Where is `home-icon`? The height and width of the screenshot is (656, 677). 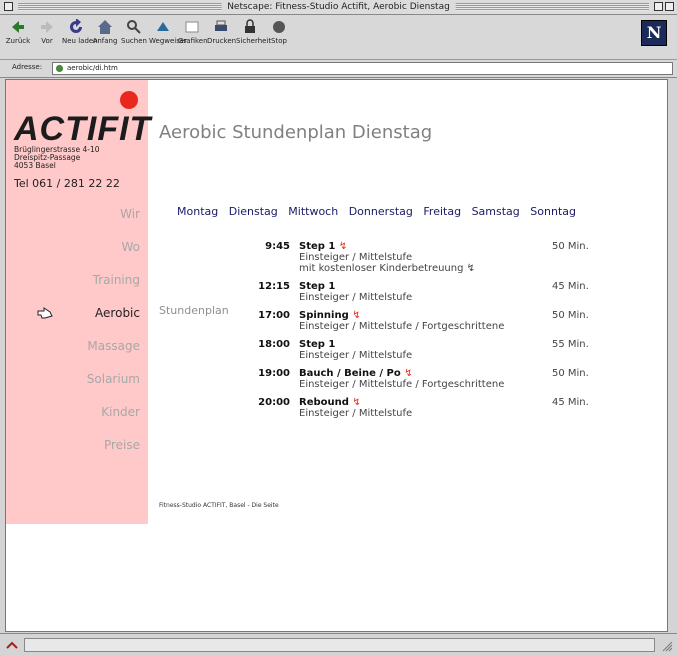
home-icon is located at coordinates (105, 27).